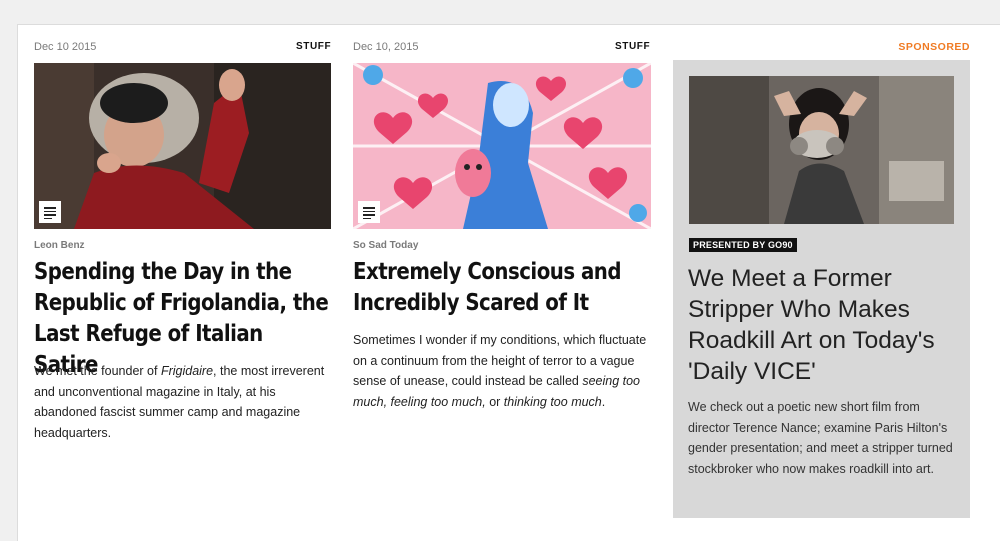 The height and width of the screenshot is (541, 1000). I want to click on presented-by-badge: PRESENTED BY GO90, so click(743, 245).